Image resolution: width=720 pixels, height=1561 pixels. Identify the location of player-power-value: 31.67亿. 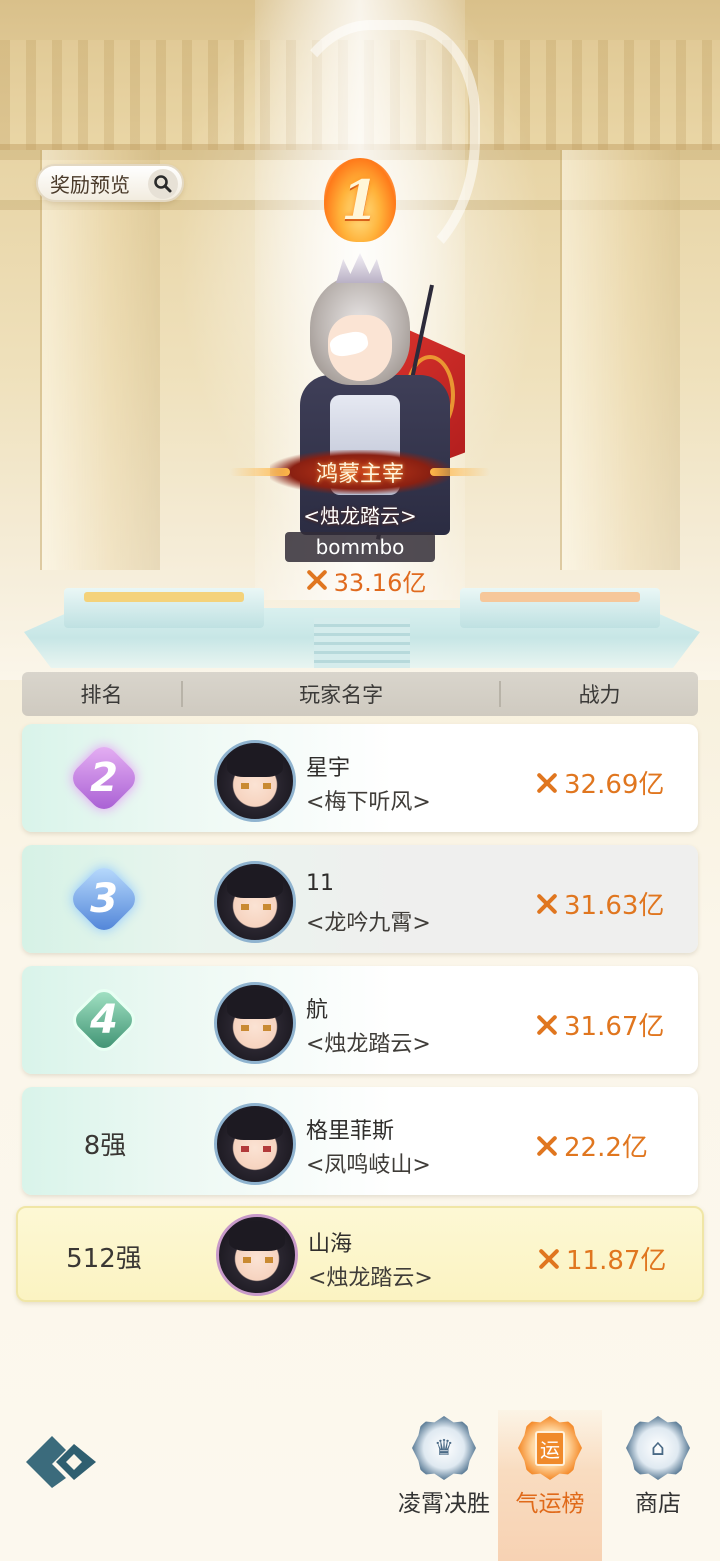
(614, 1027).